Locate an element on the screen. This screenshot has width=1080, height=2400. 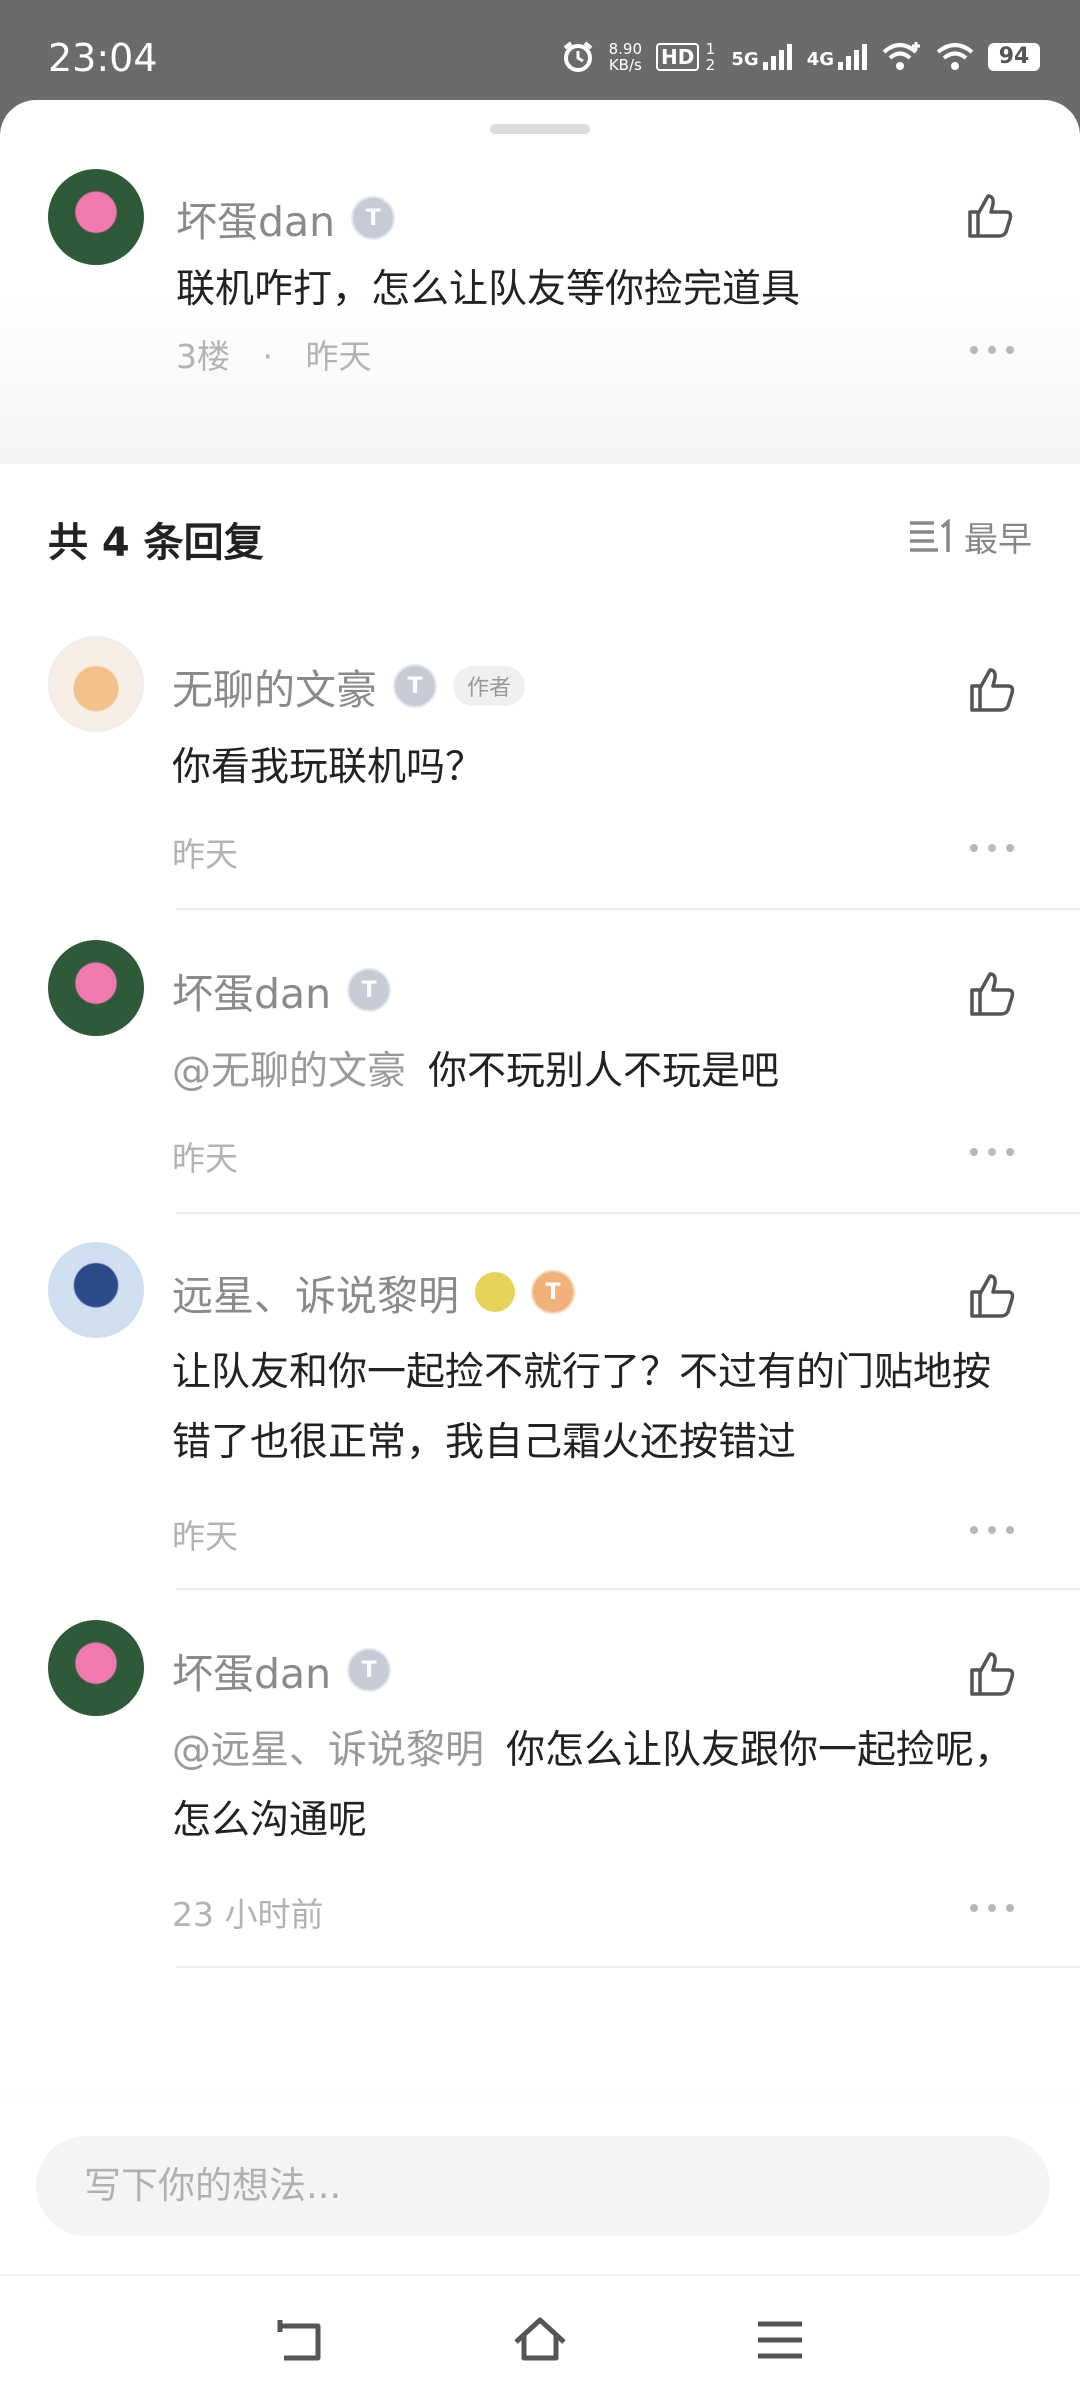
comment-text: 联机咋打，怎么让队友等你捡完道具 is located at coordinates (488, 289).